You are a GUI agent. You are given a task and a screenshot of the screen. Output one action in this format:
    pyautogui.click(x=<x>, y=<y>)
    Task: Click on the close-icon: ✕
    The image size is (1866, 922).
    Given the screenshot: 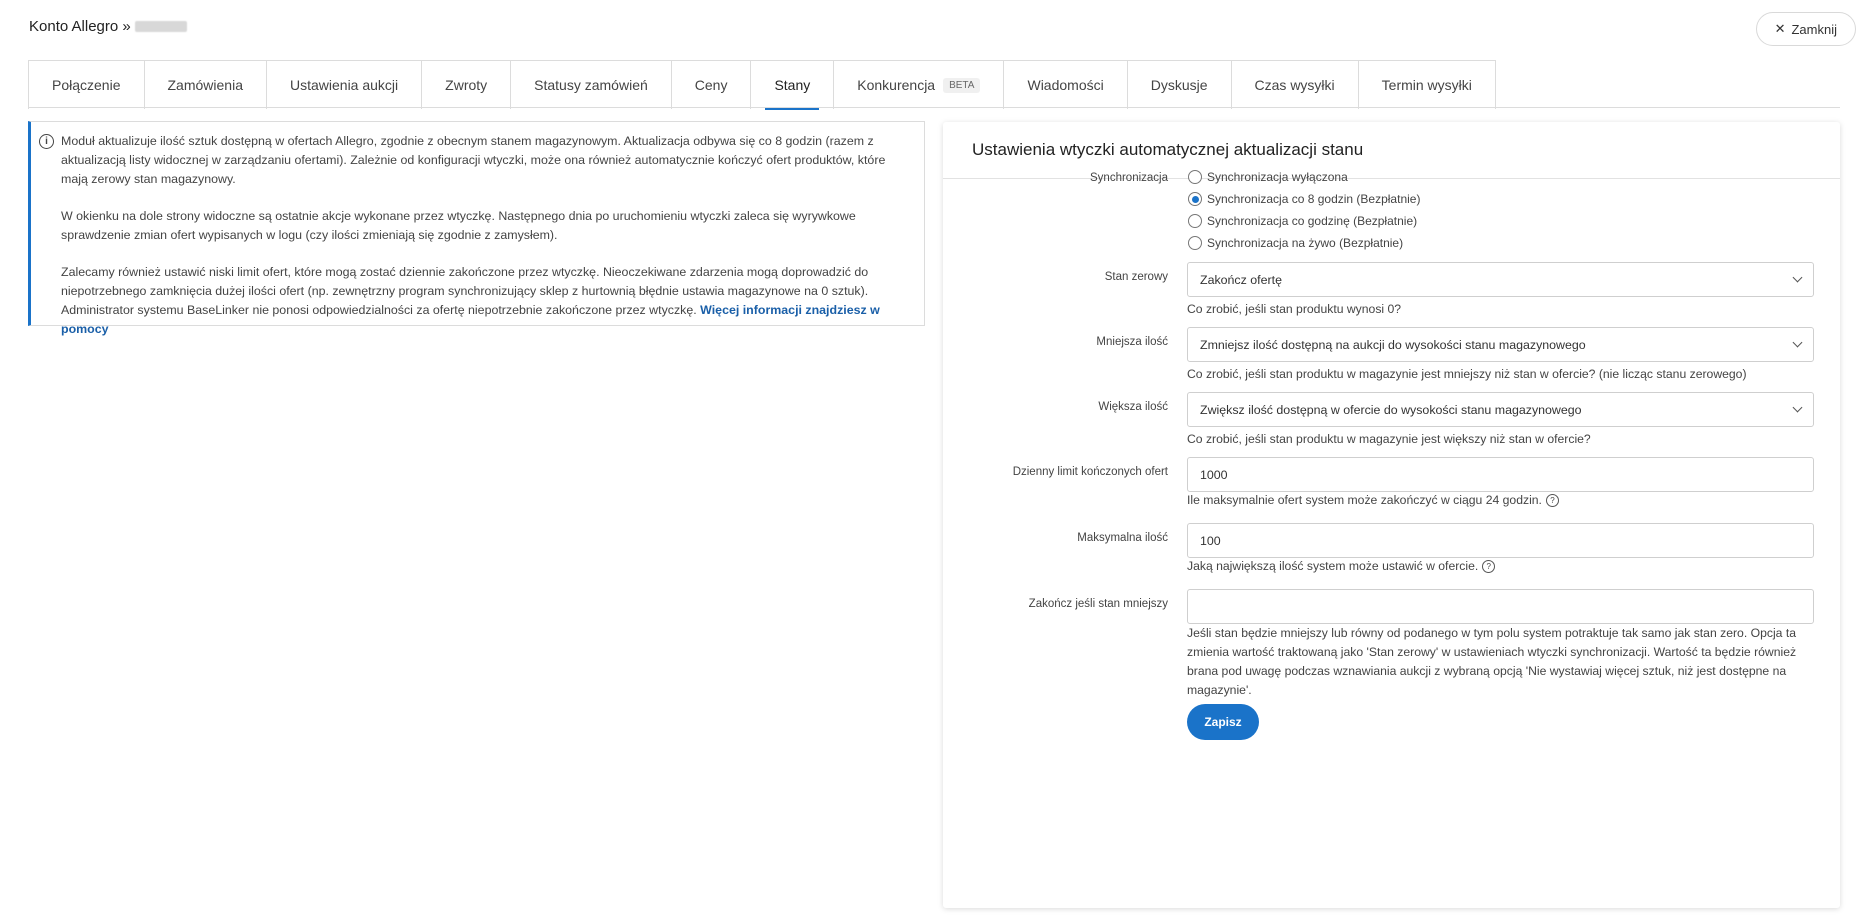 What is the action you would take?
    pyautogui.click(x=1780, y=28)
    